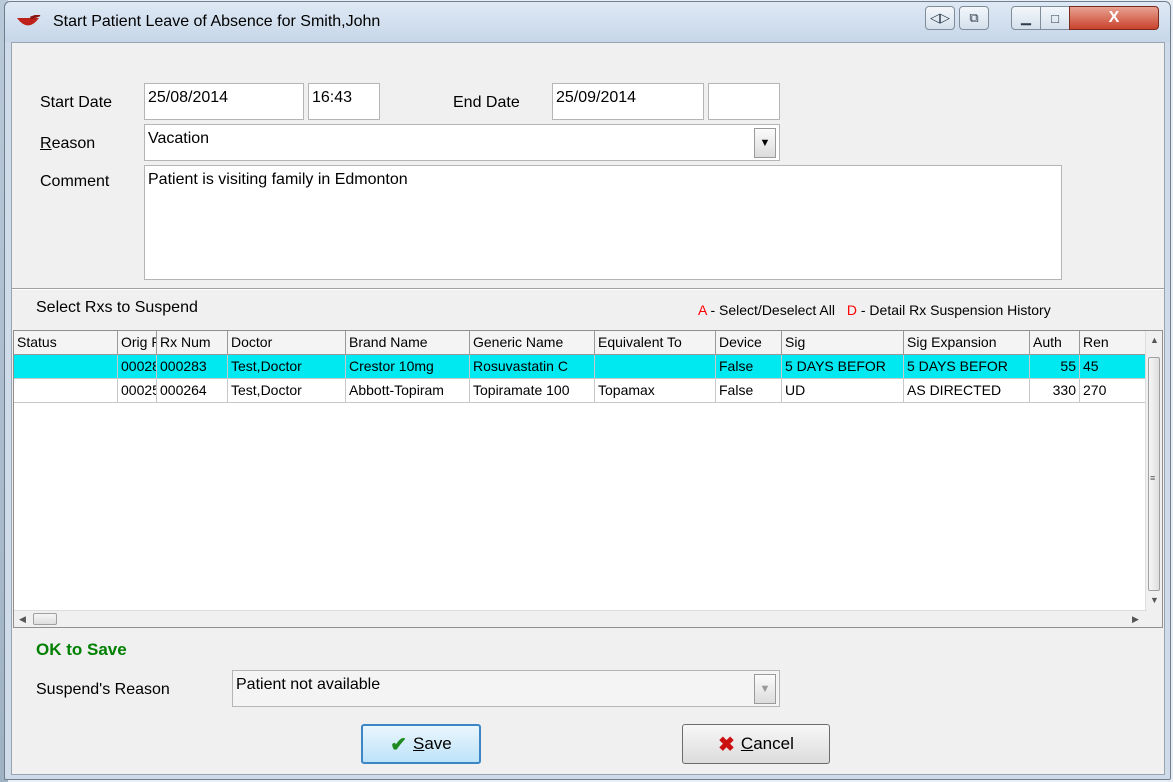  What do you see at coordinates (137, 367) in the screenshot?
I see `cell-orig-rx: 000281` at bounding box center [137, 367].